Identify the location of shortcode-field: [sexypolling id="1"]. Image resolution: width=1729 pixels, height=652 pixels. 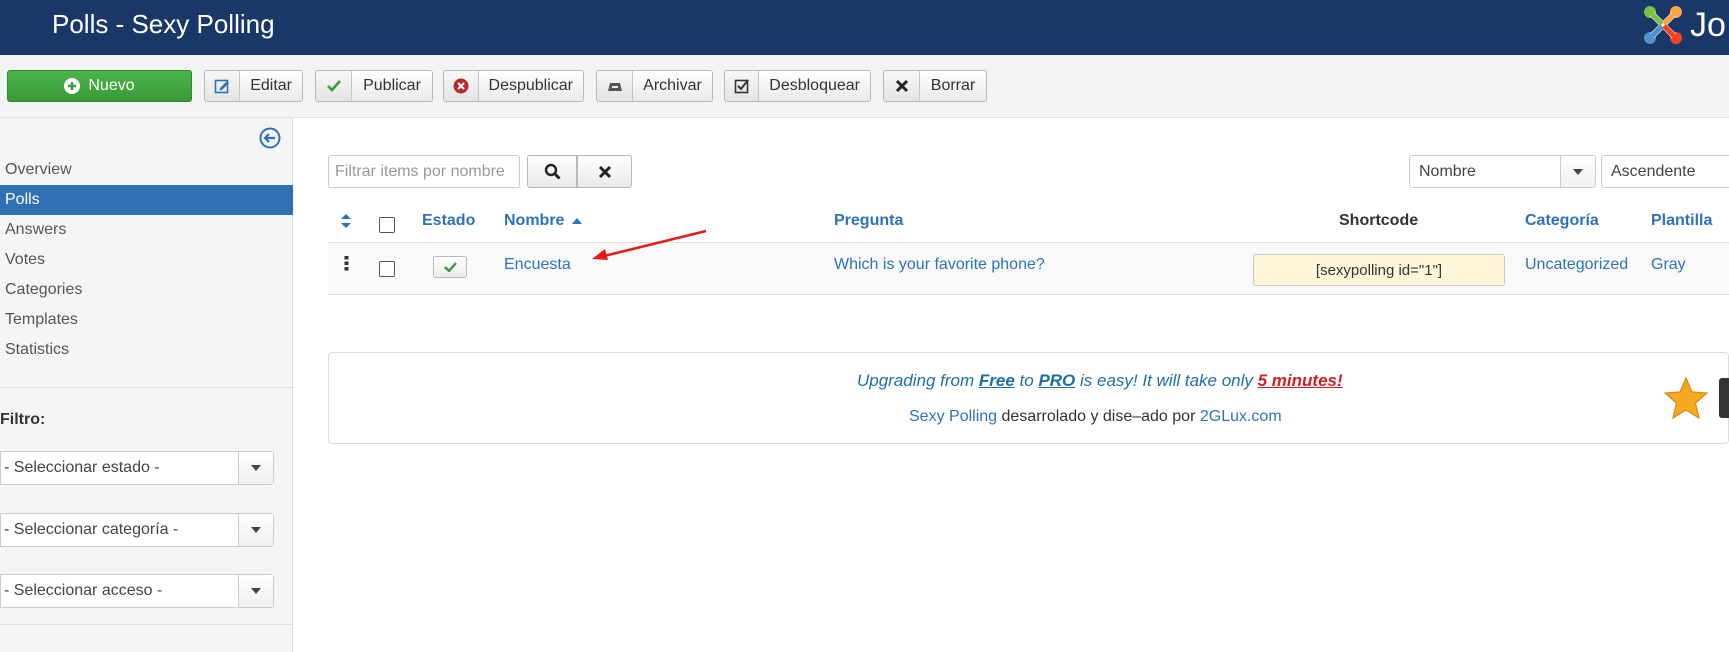
(1379, 270).